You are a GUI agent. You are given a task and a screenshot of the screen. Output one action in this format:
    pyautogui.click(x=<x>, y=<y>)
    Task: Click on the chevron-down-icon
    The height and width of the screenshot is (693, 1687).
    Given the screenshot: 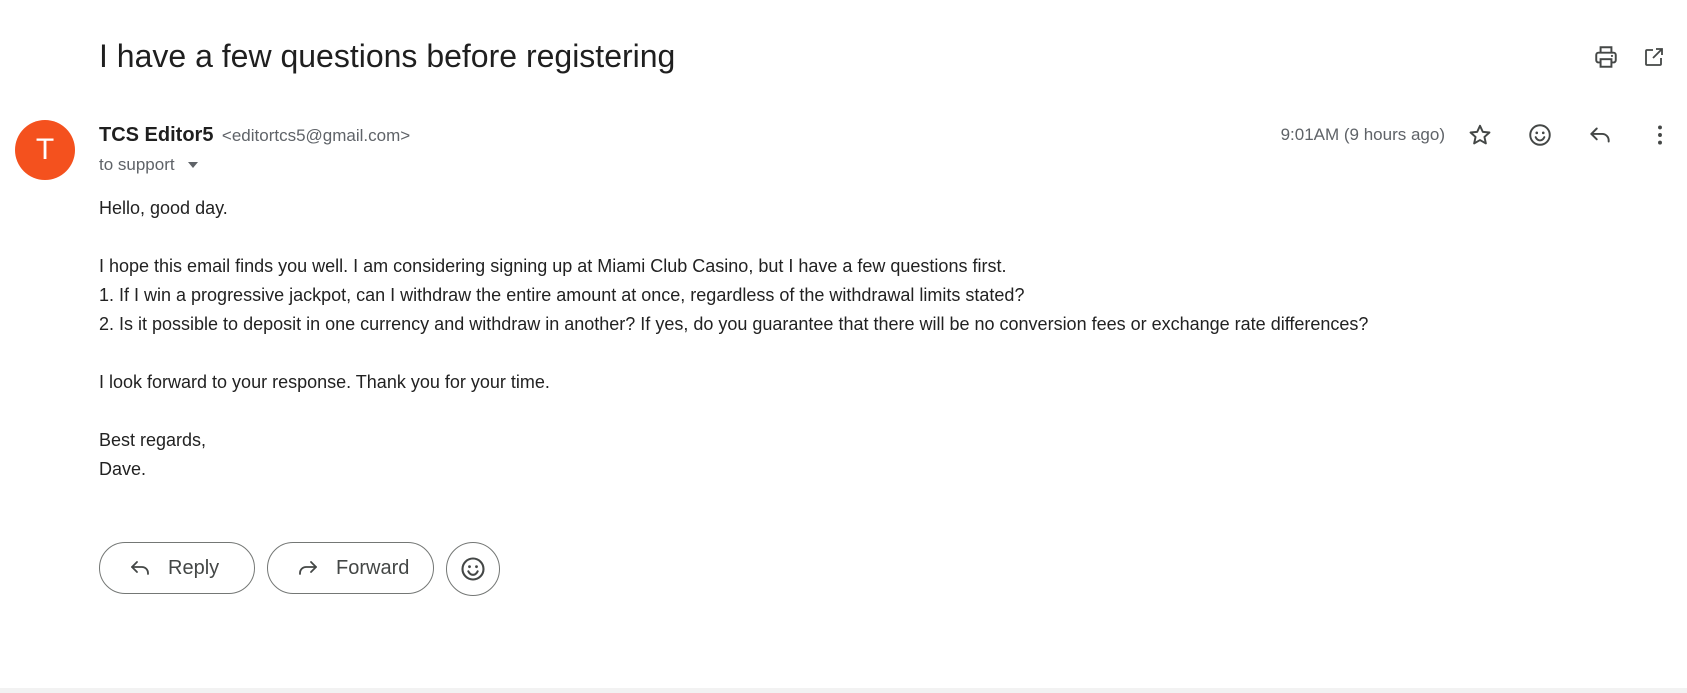 What is the action you would take?
    pyautogui.click(x=193, y=165)
    